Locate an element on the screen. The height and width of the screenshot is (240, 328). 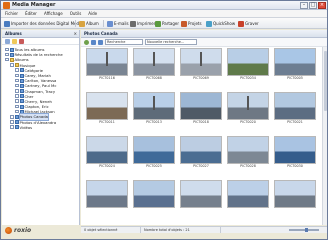
quickshow-label: QuickShow is located at coordinates (224, 23).